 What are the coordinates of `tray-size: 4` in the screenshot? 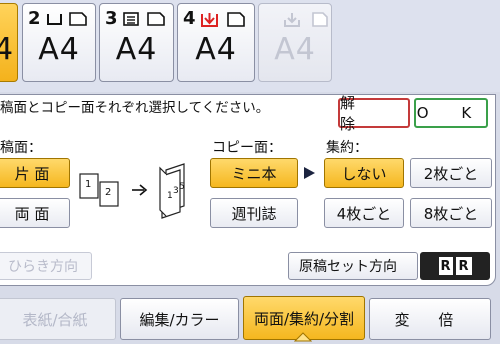 It's located at (7, 49).